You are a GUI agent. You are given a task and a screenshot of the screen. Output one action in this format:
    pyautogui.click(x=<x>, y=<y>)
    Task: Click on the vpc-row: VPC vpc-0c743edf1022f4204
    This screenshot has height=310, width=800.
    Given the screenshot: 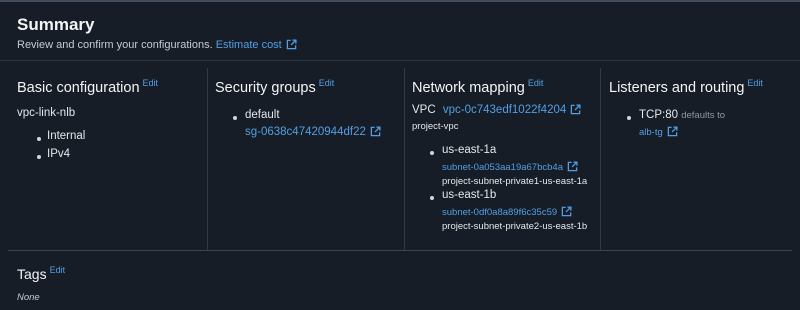 What is the action you would take?
    pyautogui.click(x=496, y=110)
    